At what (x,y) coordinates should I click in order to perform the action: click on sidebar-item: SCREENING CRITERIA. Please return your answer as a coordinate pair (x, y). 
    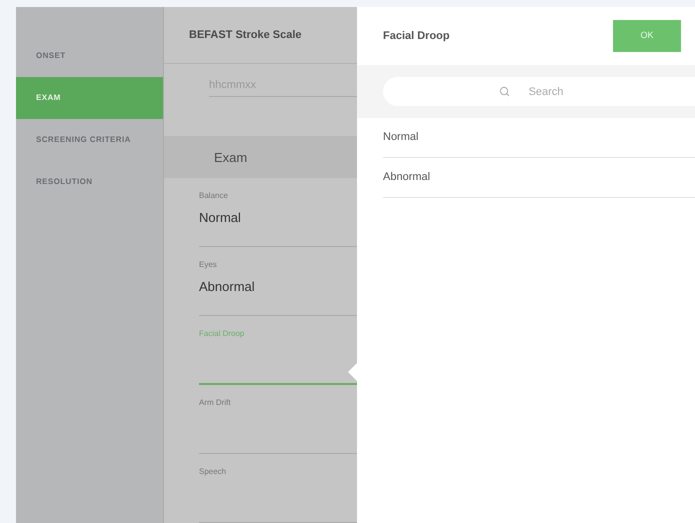
    Looking at the image, I should click on (89, 140).